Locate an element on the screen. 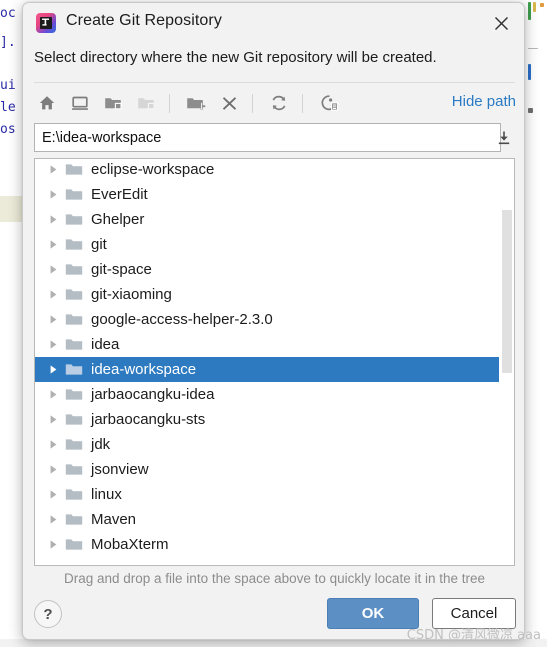  tree-item-label: EverEdit is located at coordinates (119, 194).